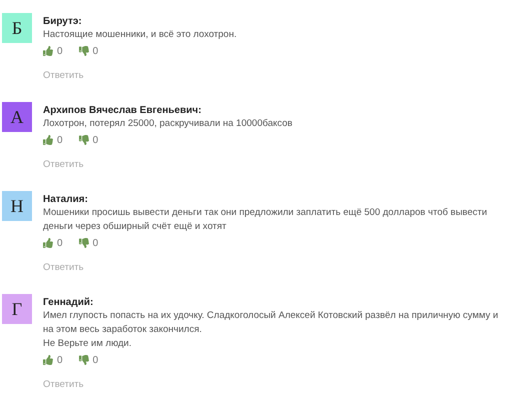 Image resolution: width=512 pixels, height=402 pixels. I want to click on author-name: Бирутэ:, so click(62, 21).